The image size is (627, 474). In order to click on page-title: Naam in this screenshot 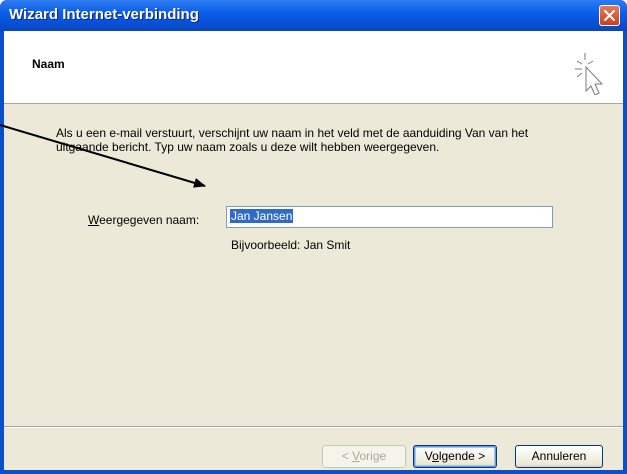, I will do `click(48, 64)`.